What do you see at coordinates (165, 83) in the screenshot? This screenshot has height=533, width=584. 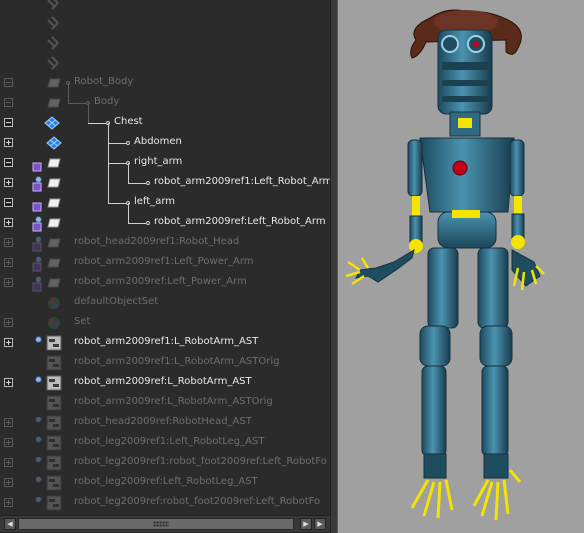 I see `outliner-row: Robot_Body` at bounding box center [165, 83].